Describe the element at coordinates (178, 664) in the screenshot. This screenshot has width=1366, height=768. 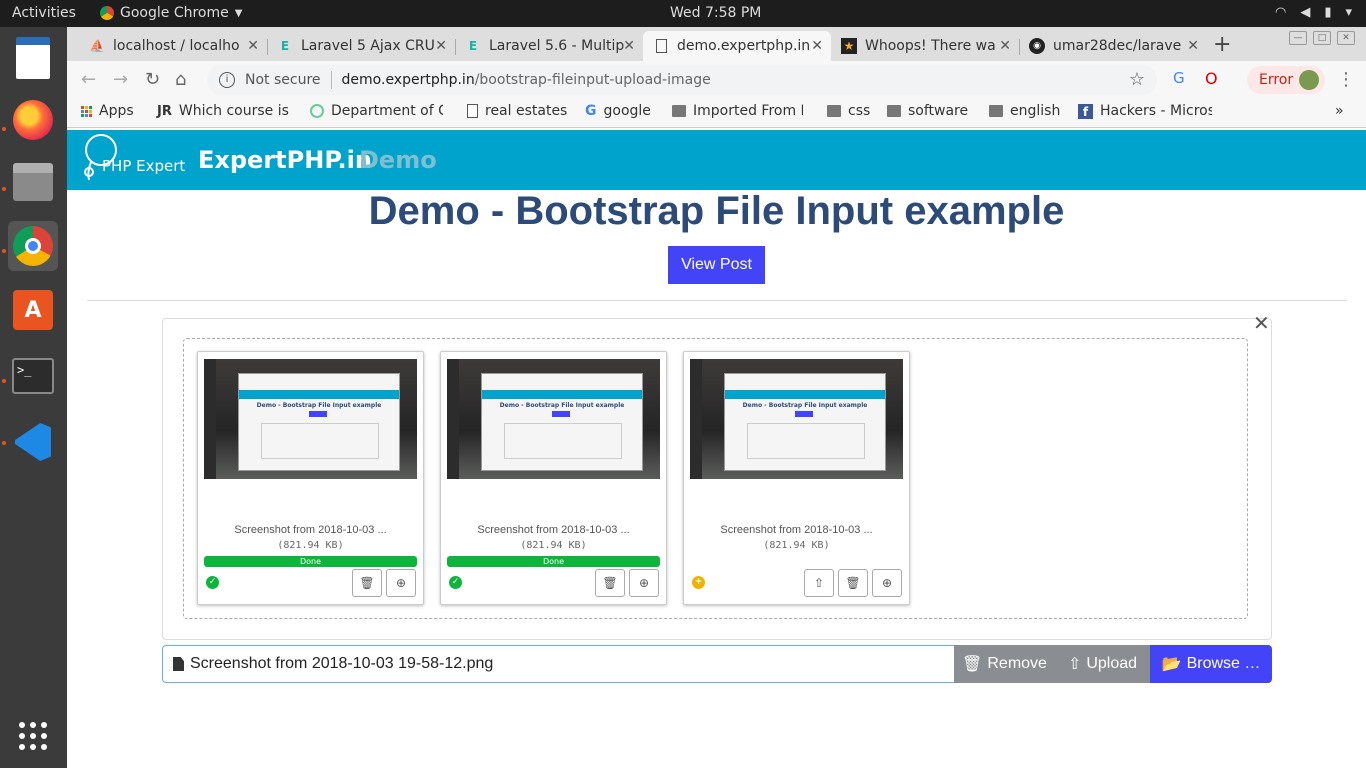
I see `file-icon` at that location.